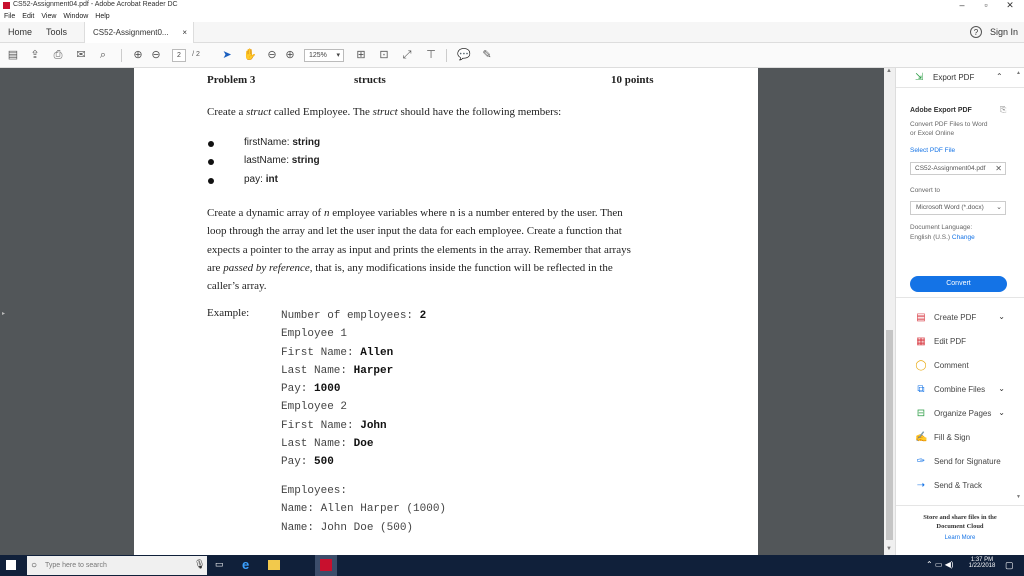 This screenshot has width=1024, height=576. What do you see at coordinates (370, 80) in the screenshot?
I see `problem-topic: structs` at bounding box center [370, 80].